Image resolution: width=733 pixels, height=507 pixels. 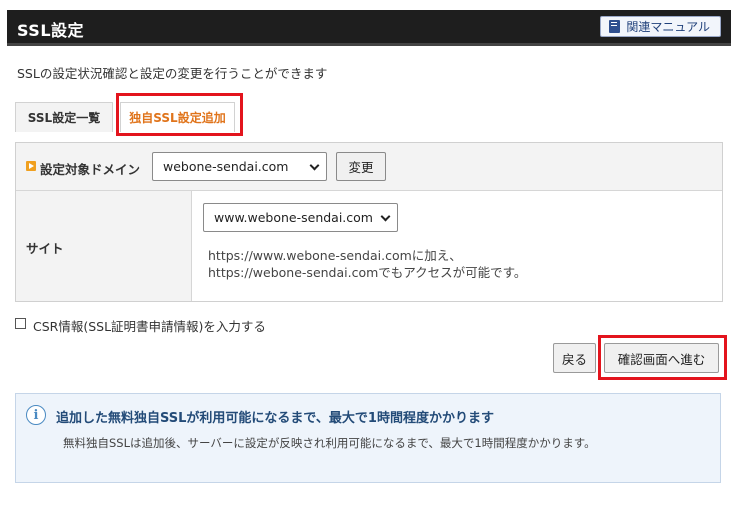 What do you see at coordinates (226, 166) in the screenshot?
I see `domain-select-value: webone-sendai.com` at bounding box center [226, 166].